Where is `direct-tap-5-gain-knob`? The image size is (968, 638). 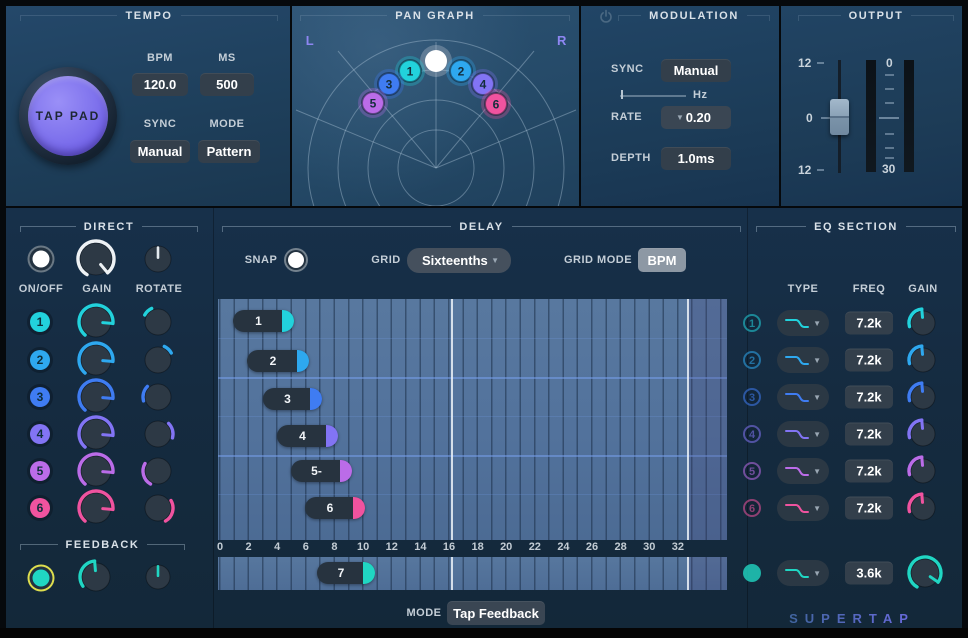 direct-tap-5-gain-knob is located at coordinates (96, 471).